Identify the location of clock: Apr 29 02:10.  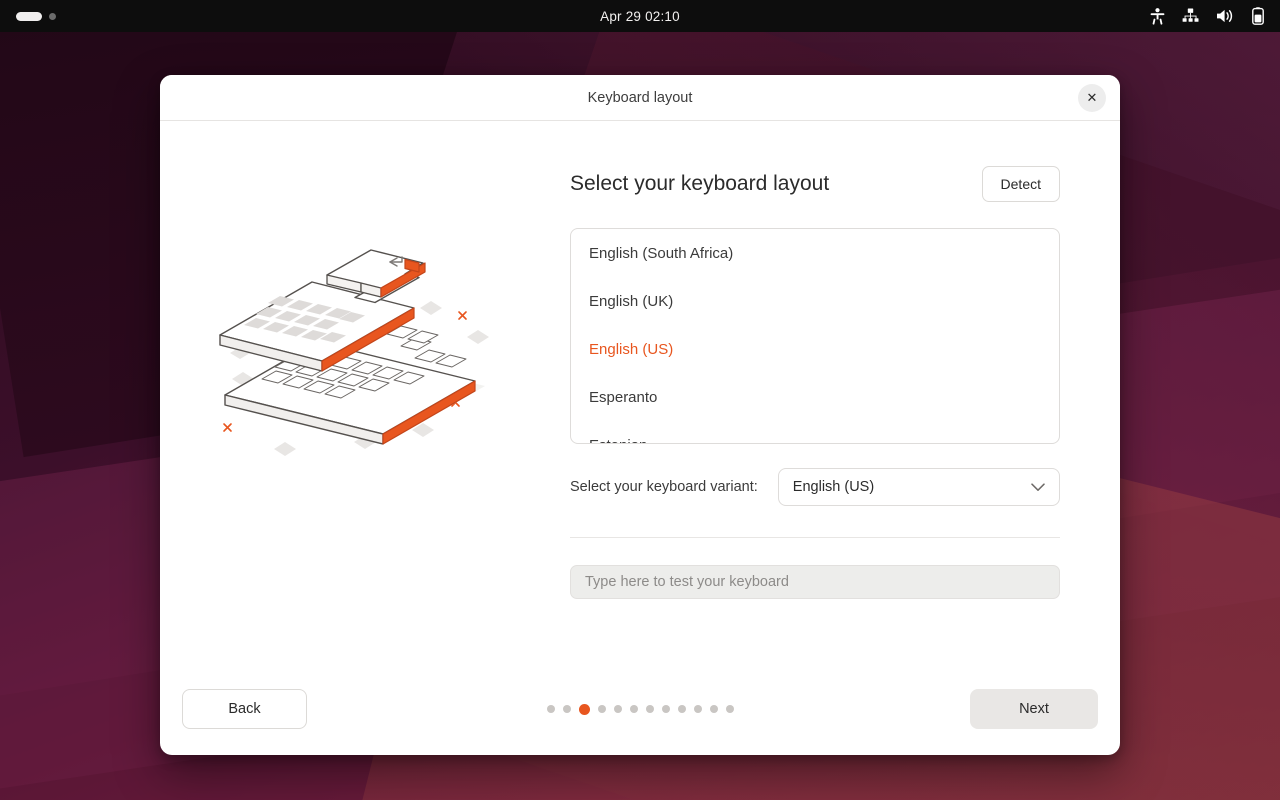
(640, 16).